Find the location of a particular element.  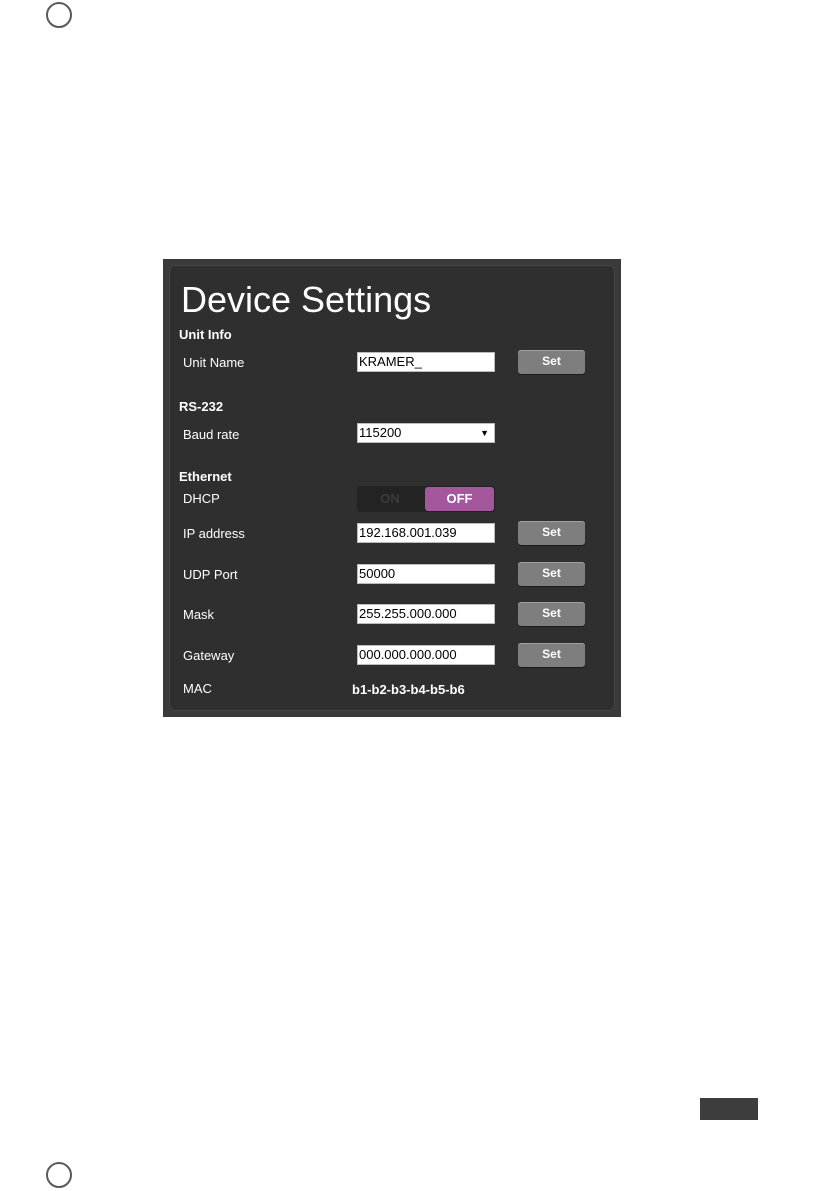

unit-name-set-button: Set is located at coordinates (551, 362).